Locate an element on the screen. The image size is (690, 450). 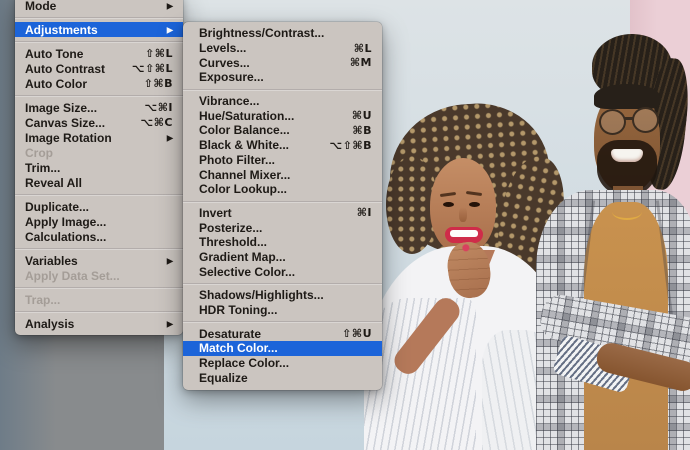
menu-item-canvas-size: Canvas Size... ⌥⌘C is located at coordinates (99, 122).